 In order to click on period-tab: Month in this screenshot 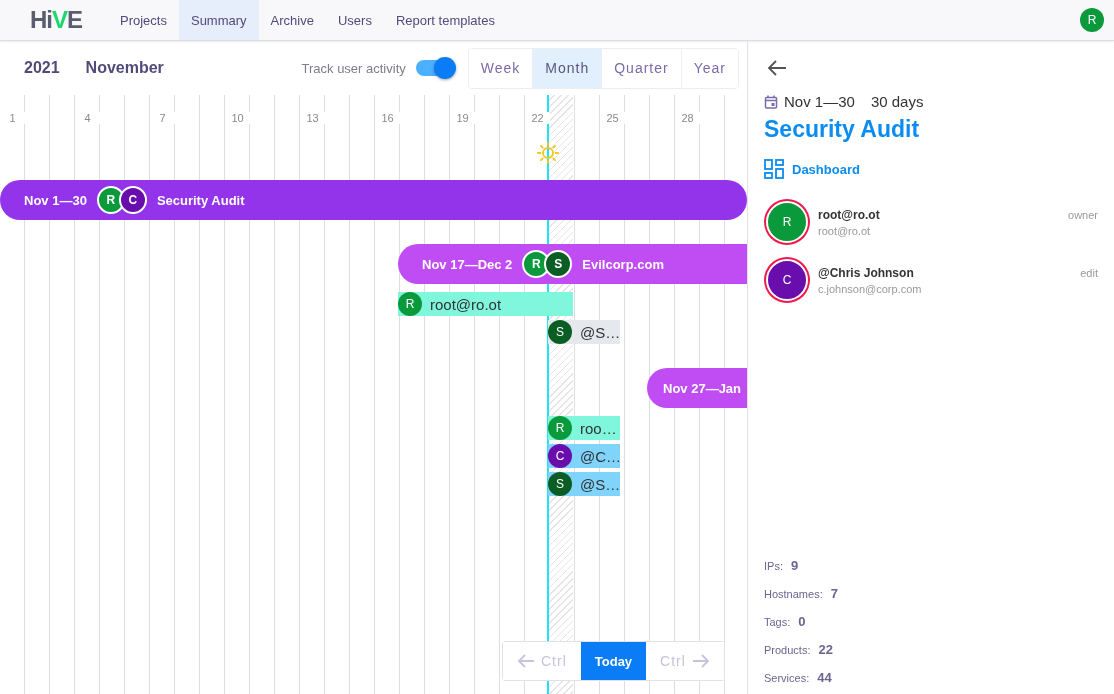, I will do `click(567, 68)`.